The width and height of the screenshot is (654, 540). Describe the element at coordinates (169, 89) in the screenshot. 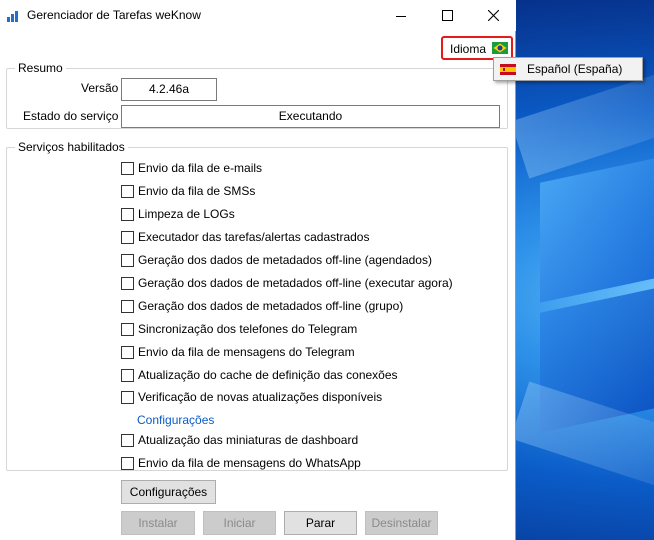

I see `version-field: 4.2.46a` at that location.